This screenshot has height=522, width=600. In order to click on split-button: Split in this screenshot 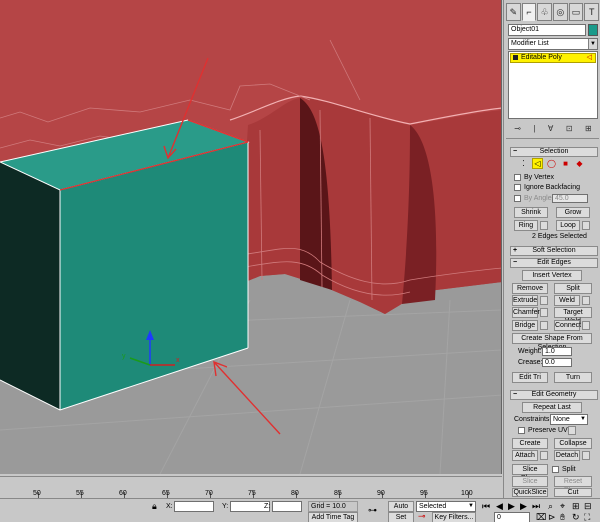, I will do `click(573, 288)`.